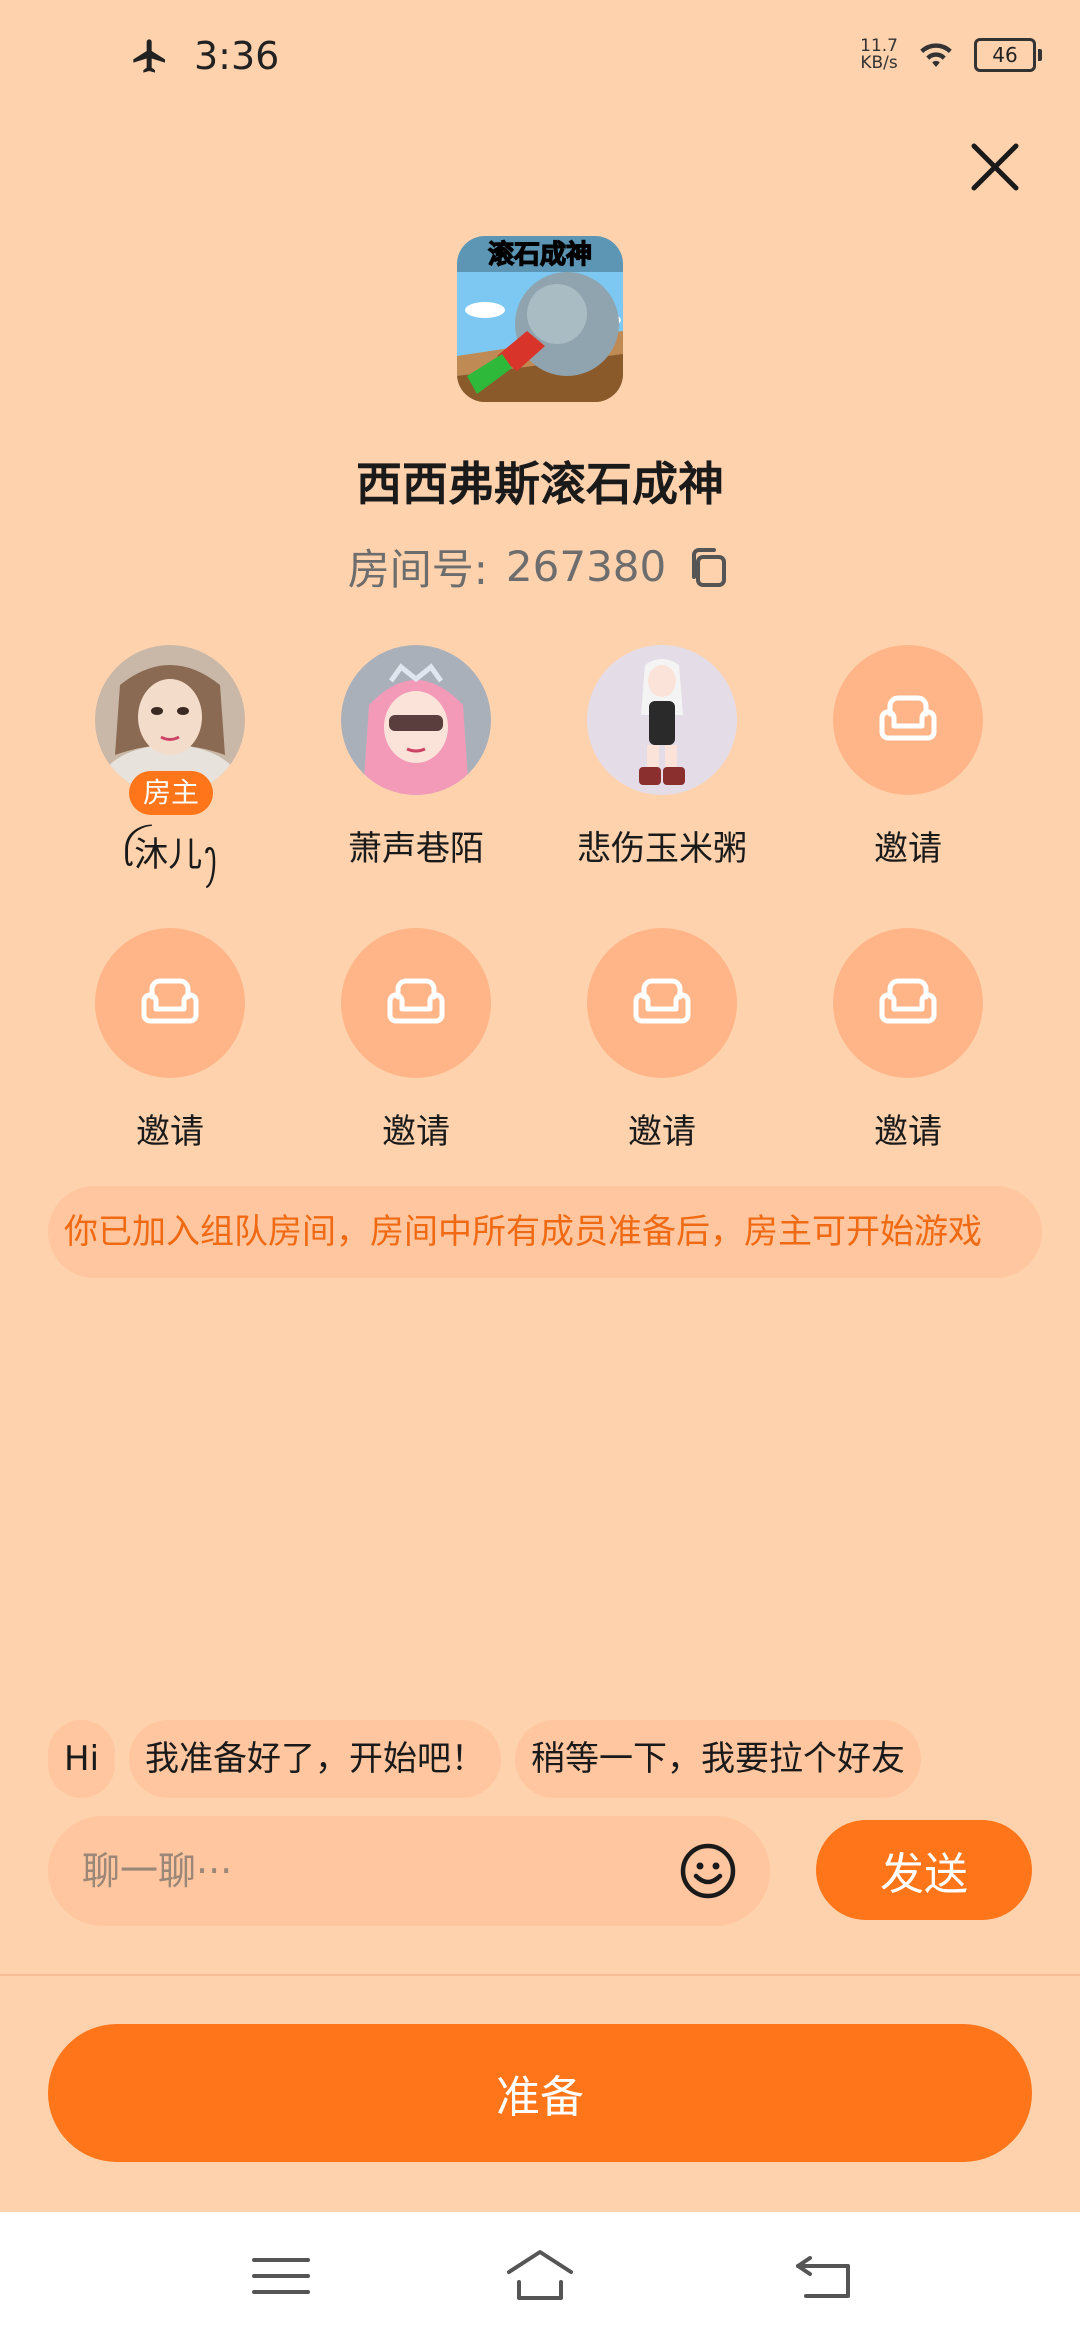  What do you see at coordinates (718, 1759) in the screenshot?
I see `quick-reply-chip: 稍等一下，我要拉个好友` at bounding box center [718, 1759].